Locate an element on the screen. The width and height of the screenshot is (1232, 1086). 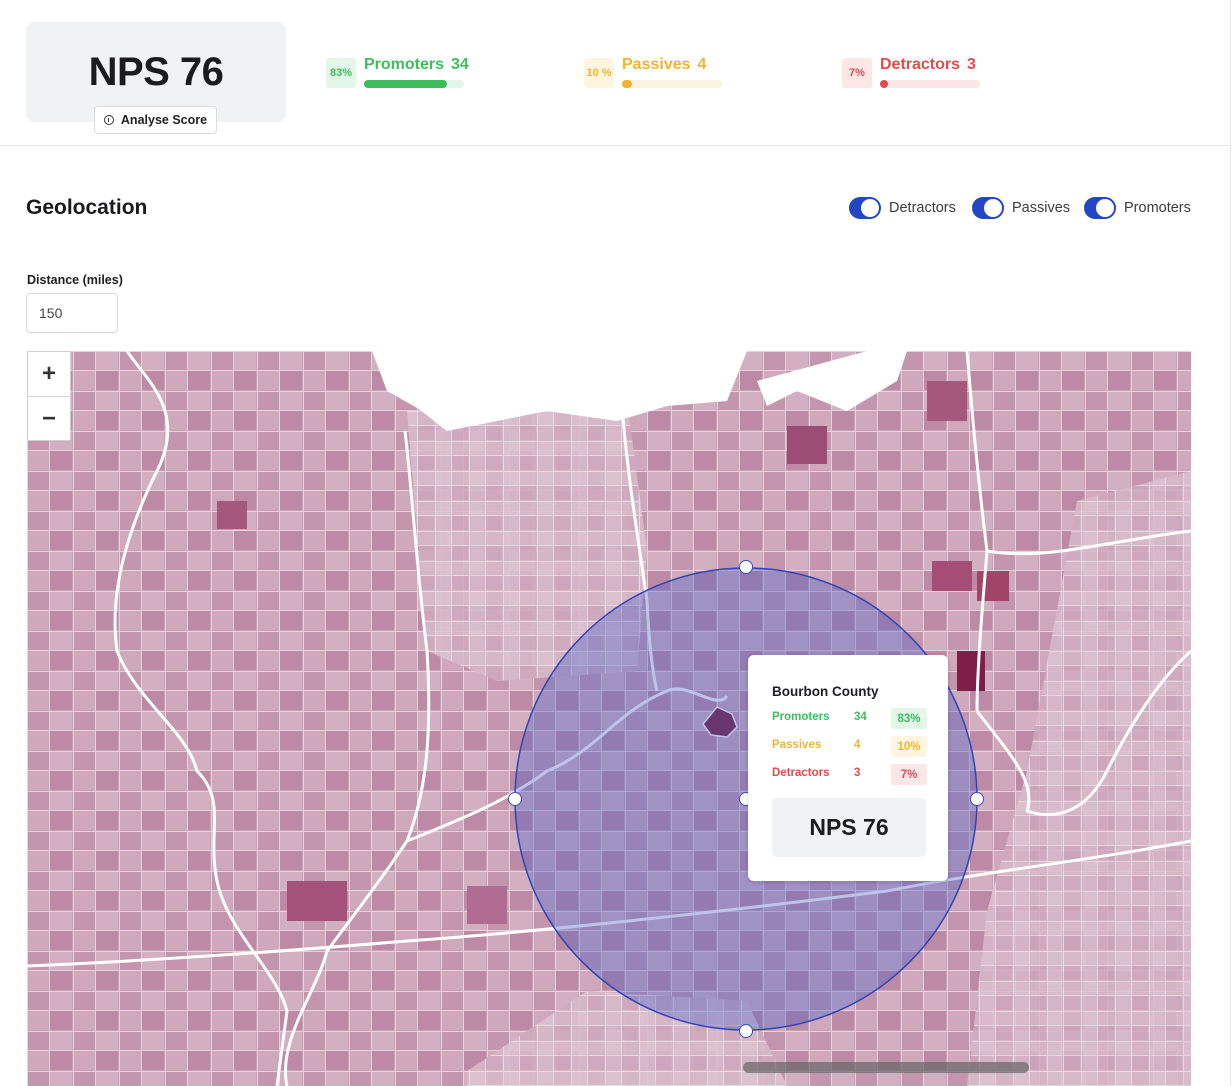
promoters-progress-fill is located at coordinates (405, 84).